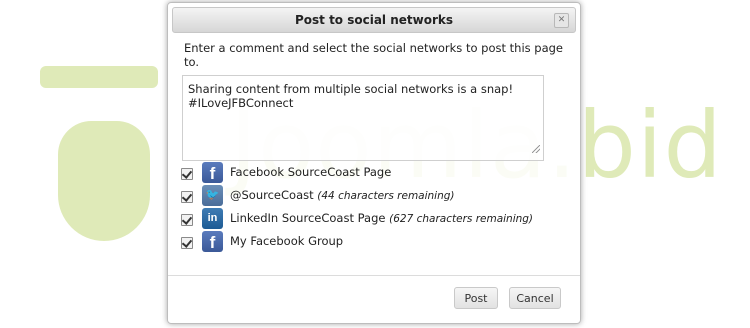  Describe the element at coordinates (386, 196) in the screenshot. I see `network-note: (44 characters remaining)` at that location.